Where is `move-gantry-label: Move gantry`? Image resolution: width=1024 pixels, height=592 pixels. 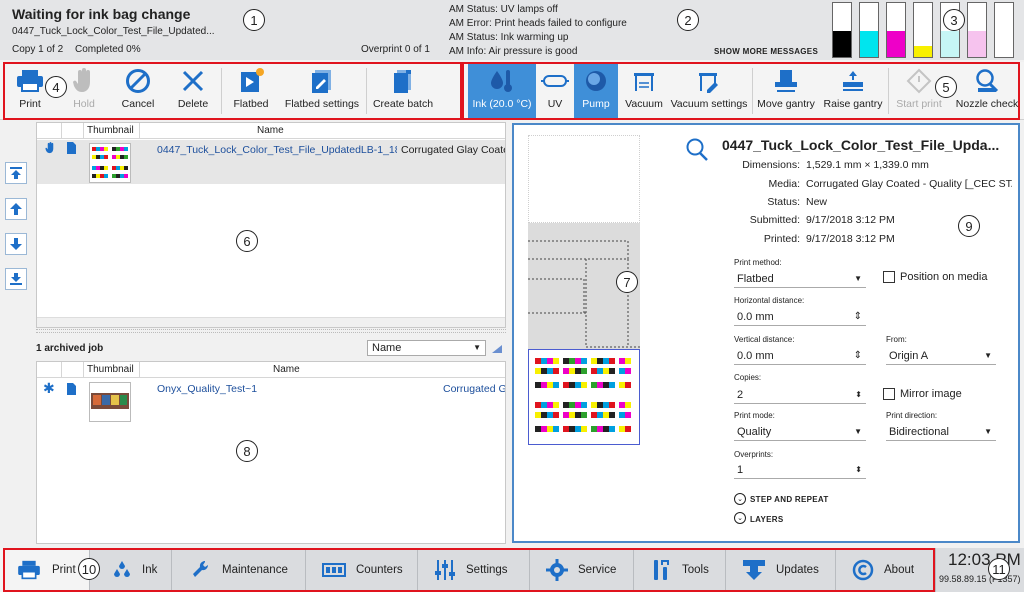
move-gantry-label: Move gantry is located at coordinates (786, 104).